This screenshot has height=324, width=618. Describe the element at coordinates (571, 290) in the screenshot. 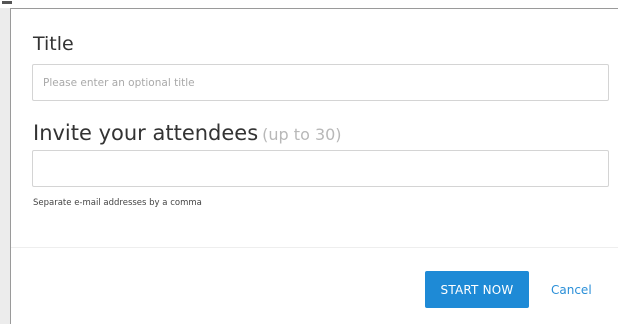

I see `cancel-link: Cancel` at that location.